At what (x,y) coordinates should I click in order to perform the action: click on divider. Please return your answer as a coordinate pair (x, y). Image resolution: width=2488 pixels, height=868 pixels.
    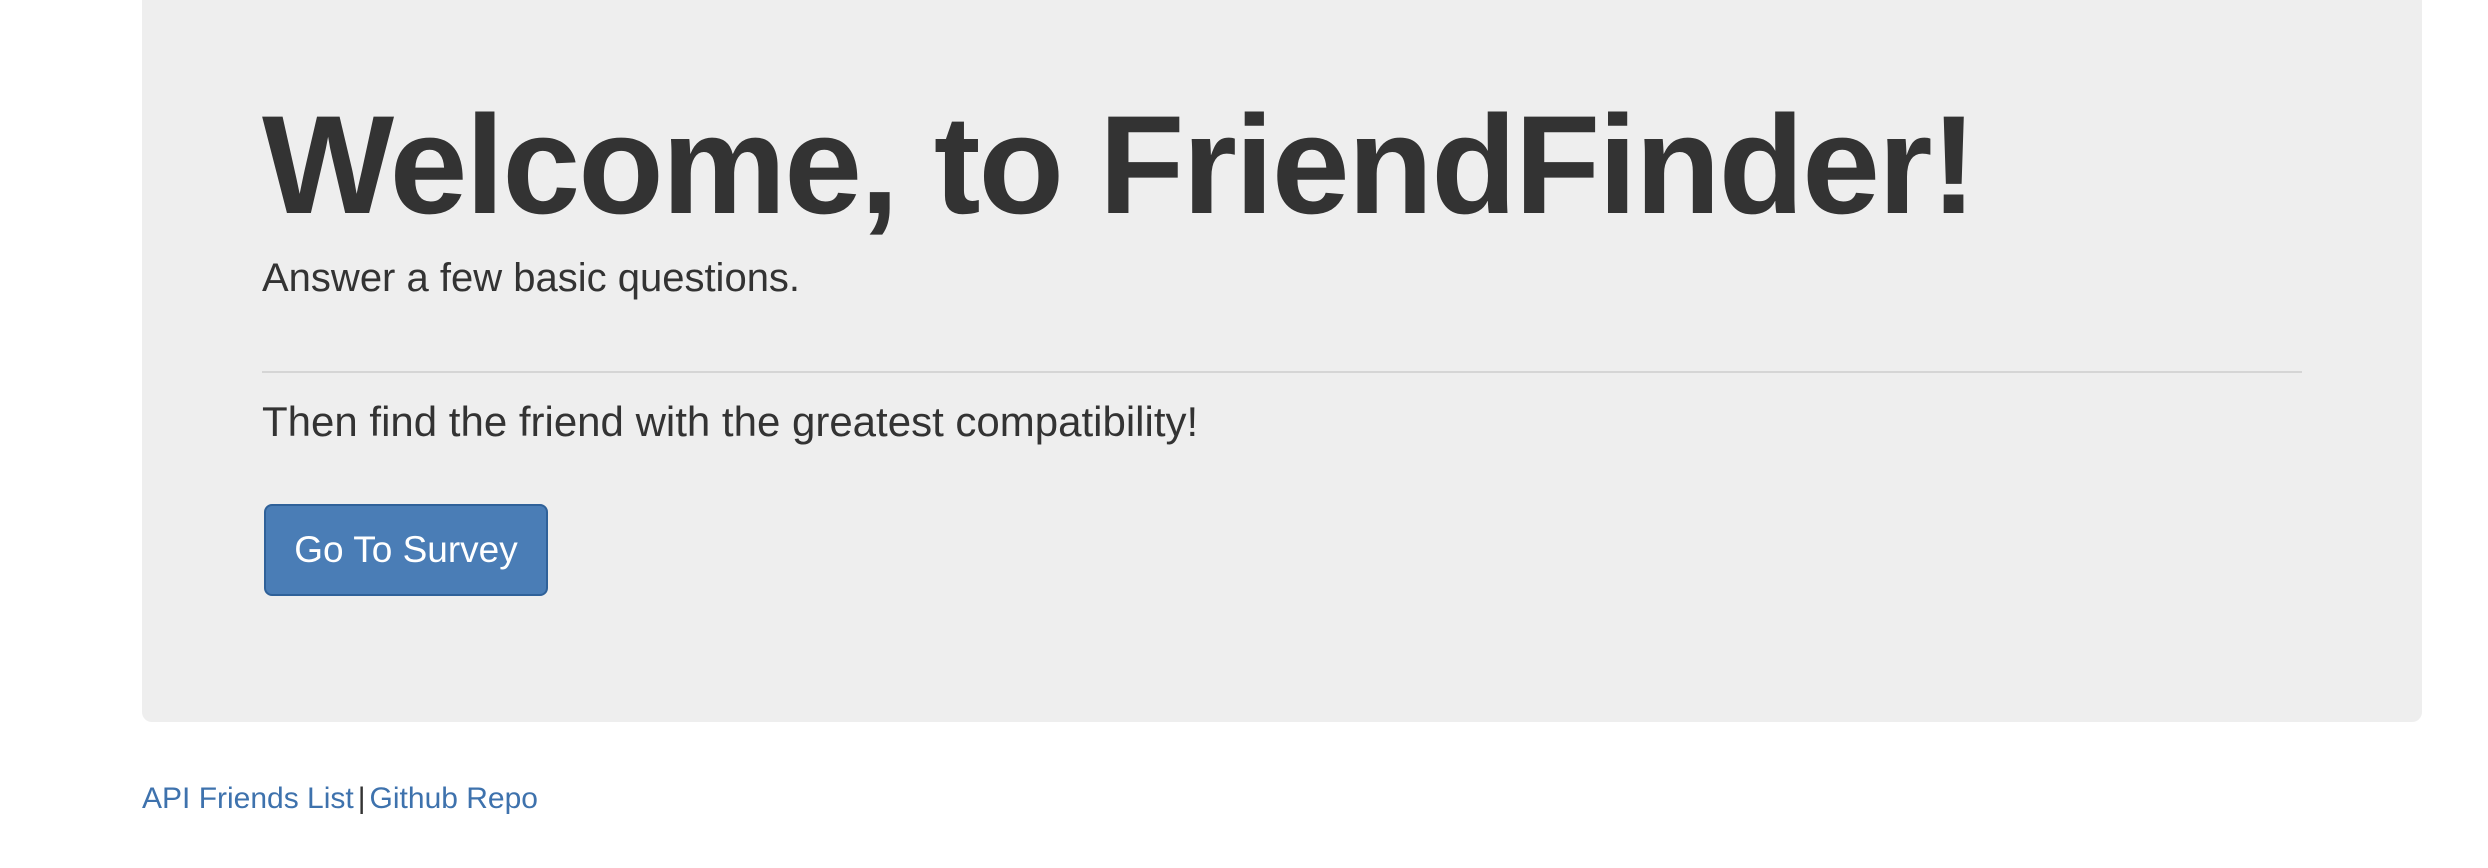
    Looking at the image, I should click on (1282, 372).